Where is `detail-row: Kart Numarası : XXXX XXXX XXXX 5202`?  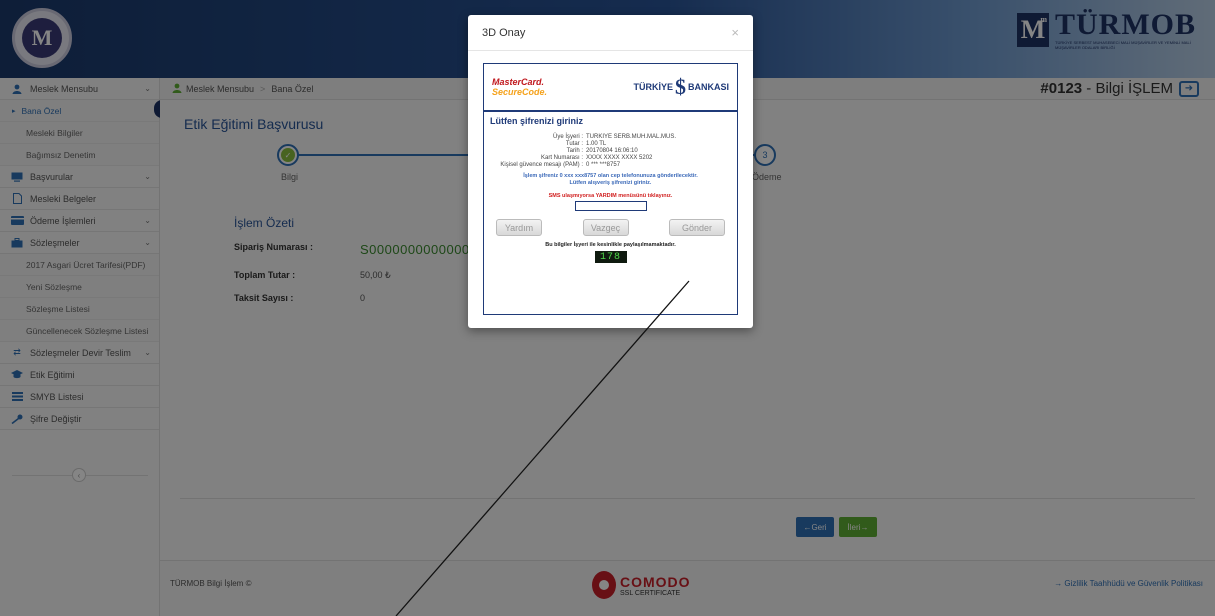
detail-row: Kart Numarası : XXXX XXXX XXXX 5202 is located at coordinates (610, 158).